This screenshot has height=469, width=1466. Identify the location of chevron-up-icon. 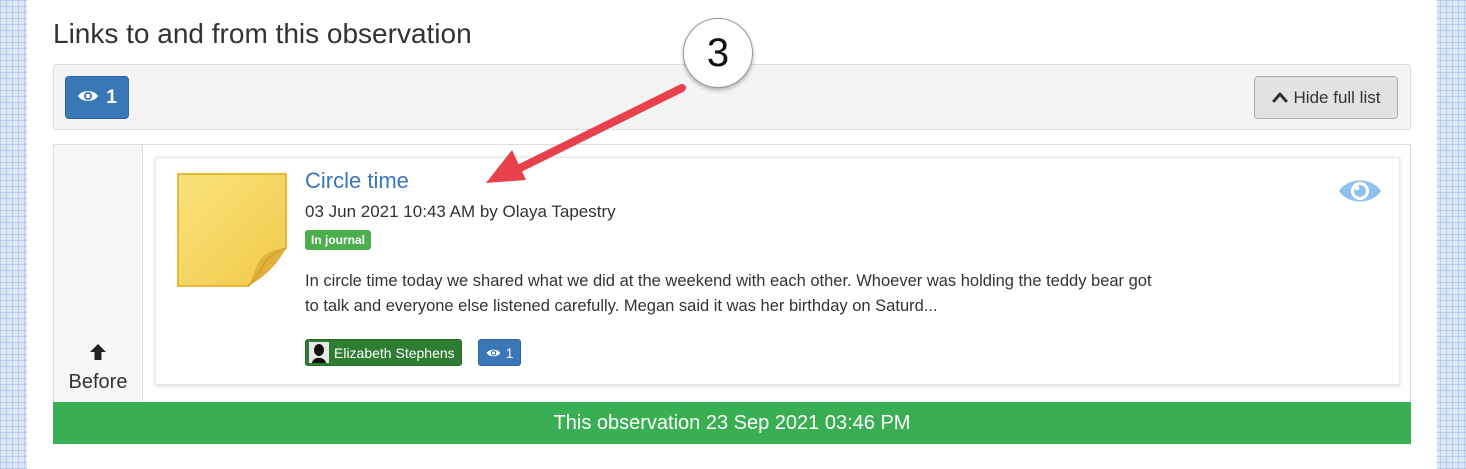
(1280, 98).